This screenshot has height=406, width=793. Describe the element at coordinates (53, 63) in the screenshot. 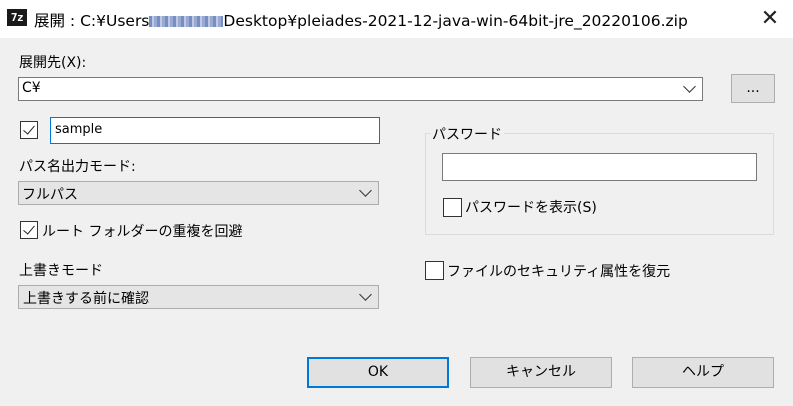

I see `dest-label: 展開先(X):` at that location.